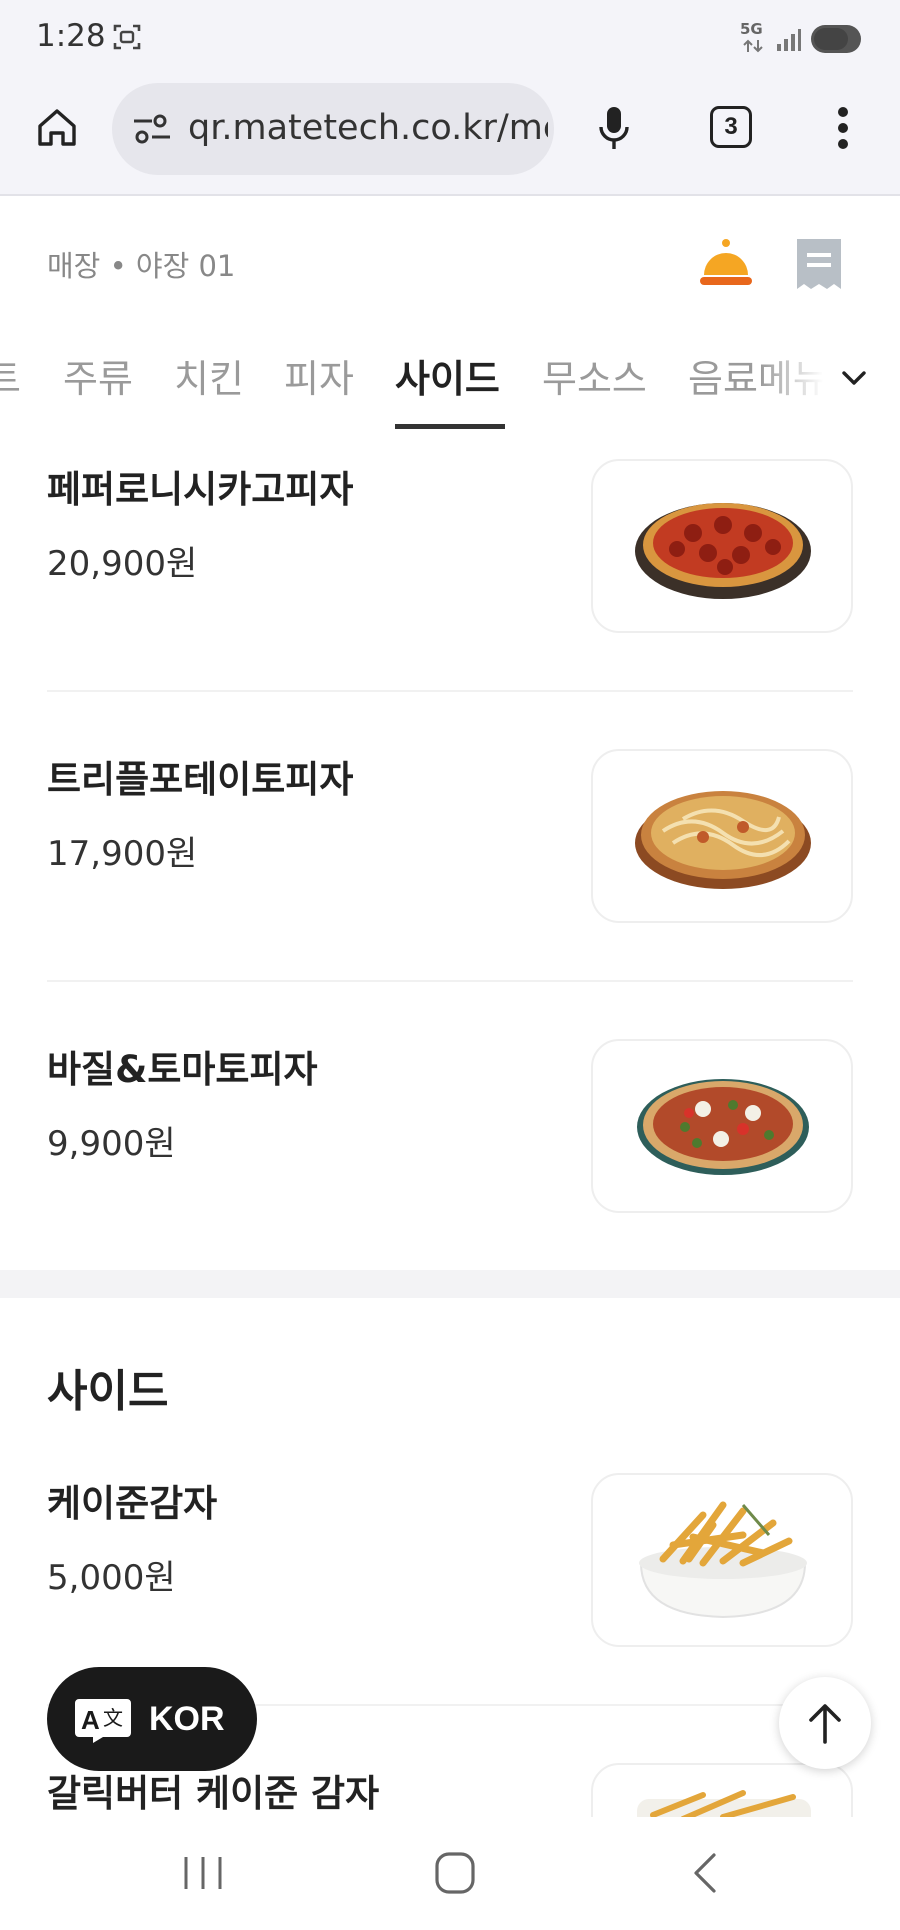 Image resolution: width=900 pixels, height=1930 pixels. I want to click on scroll-to-top-button, so click(825, 1723).